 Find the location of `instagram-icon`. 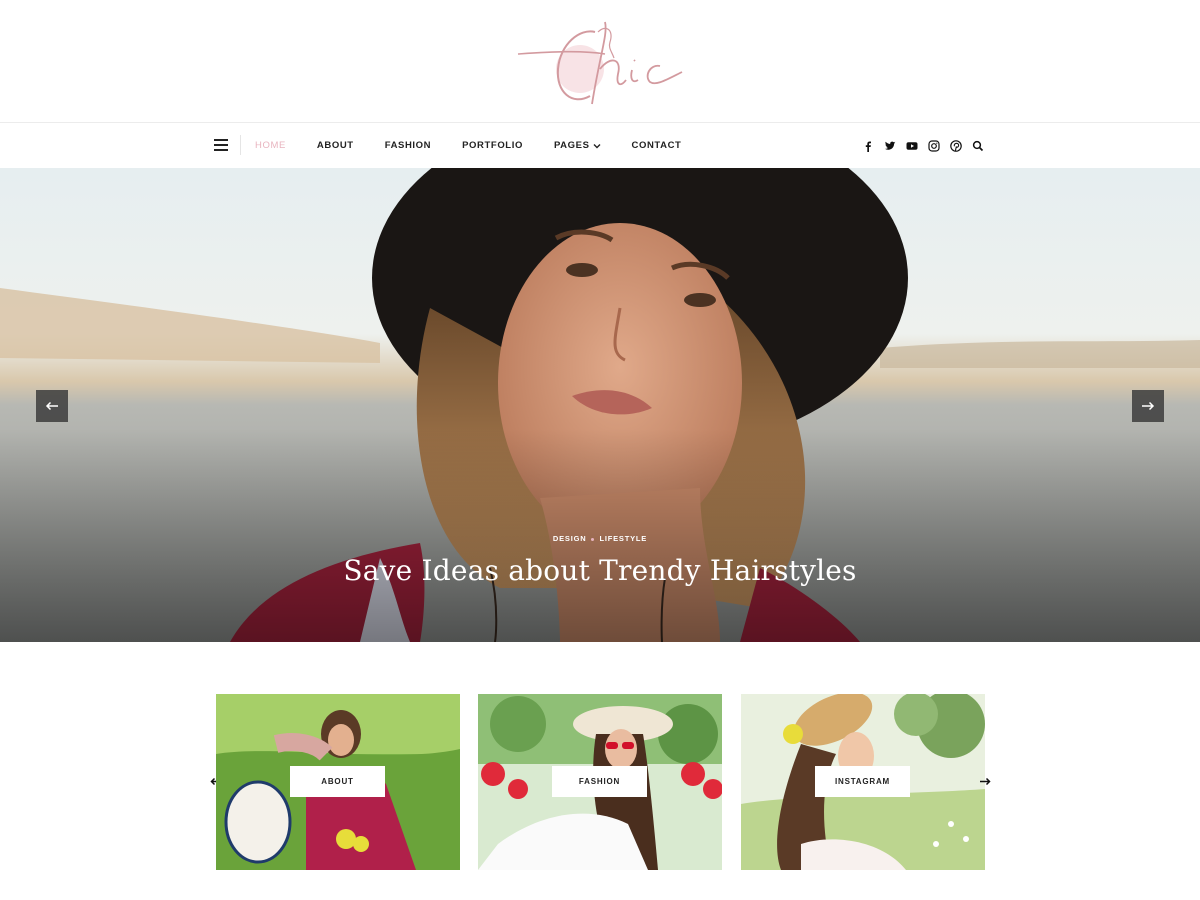

instagram-icon is located at coordinates (934, 145).